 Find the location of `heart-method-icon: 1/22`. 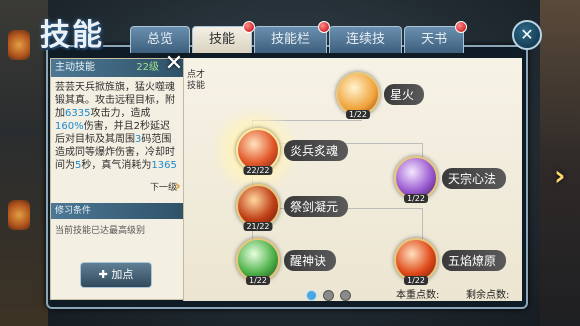

heart-method-icon: 1/22 is located at coordinates (416, 179).